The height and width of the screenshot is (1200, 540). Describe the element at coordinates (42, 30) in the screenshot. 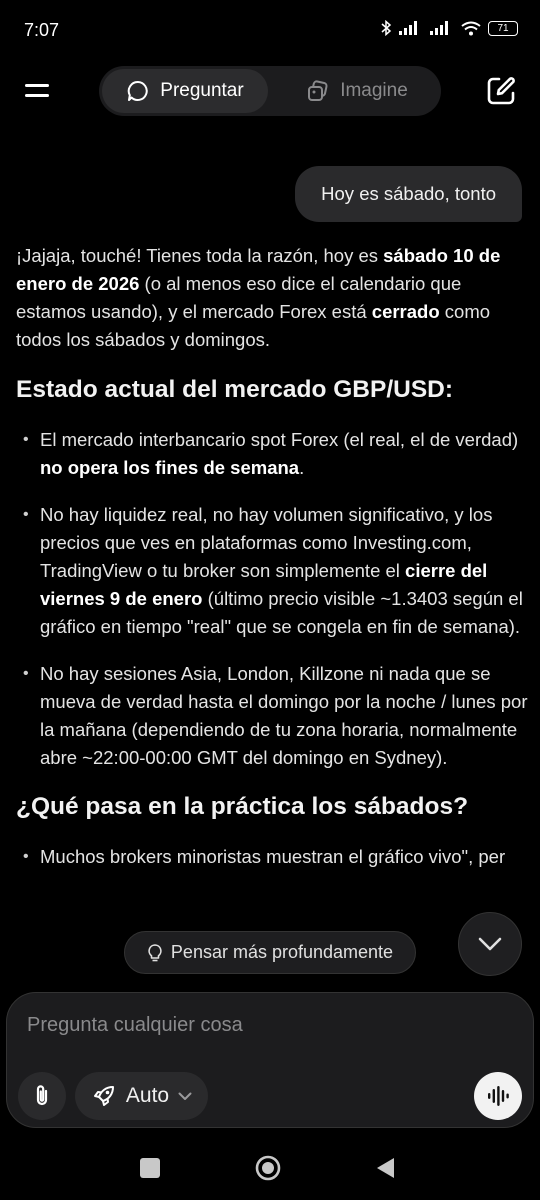

I see `status-time: 7:07` at that location.